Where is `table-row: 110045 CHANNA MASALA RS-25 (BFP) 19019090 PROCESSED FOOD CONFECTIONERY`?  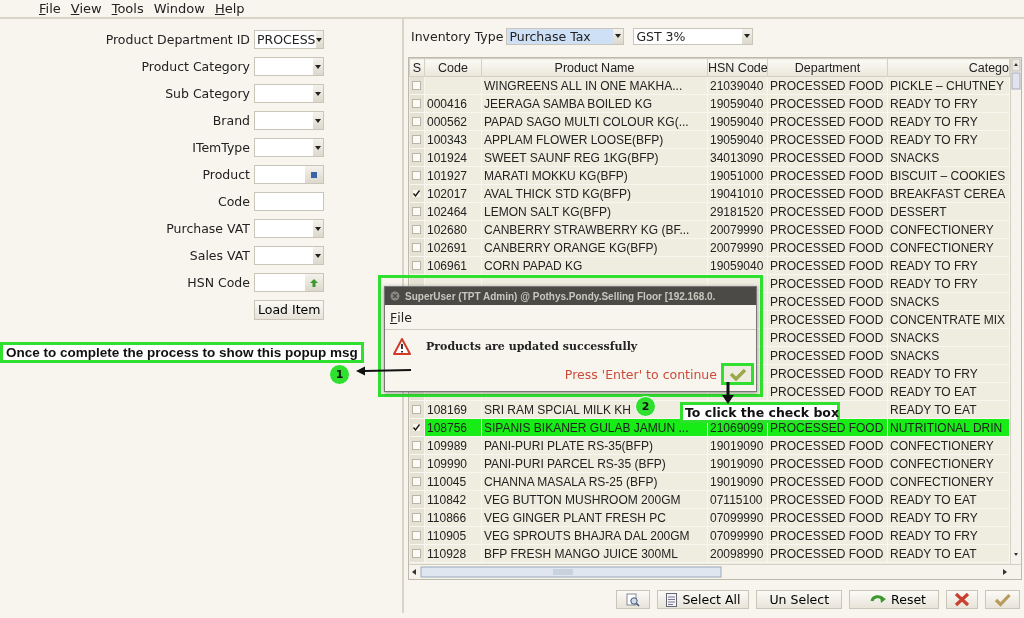 table-row: 110045 CHANNA MASALA RS-25 (BFP) 19019090 PROCESSED FOOD CONFECTIONERY is located at coordinates (709, 481).